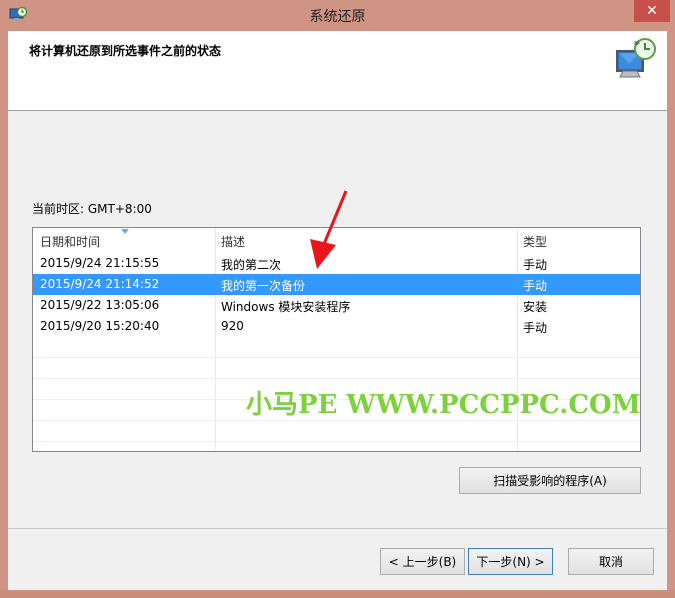  I want to click on window-title: 系统还原, so click(337, 17).